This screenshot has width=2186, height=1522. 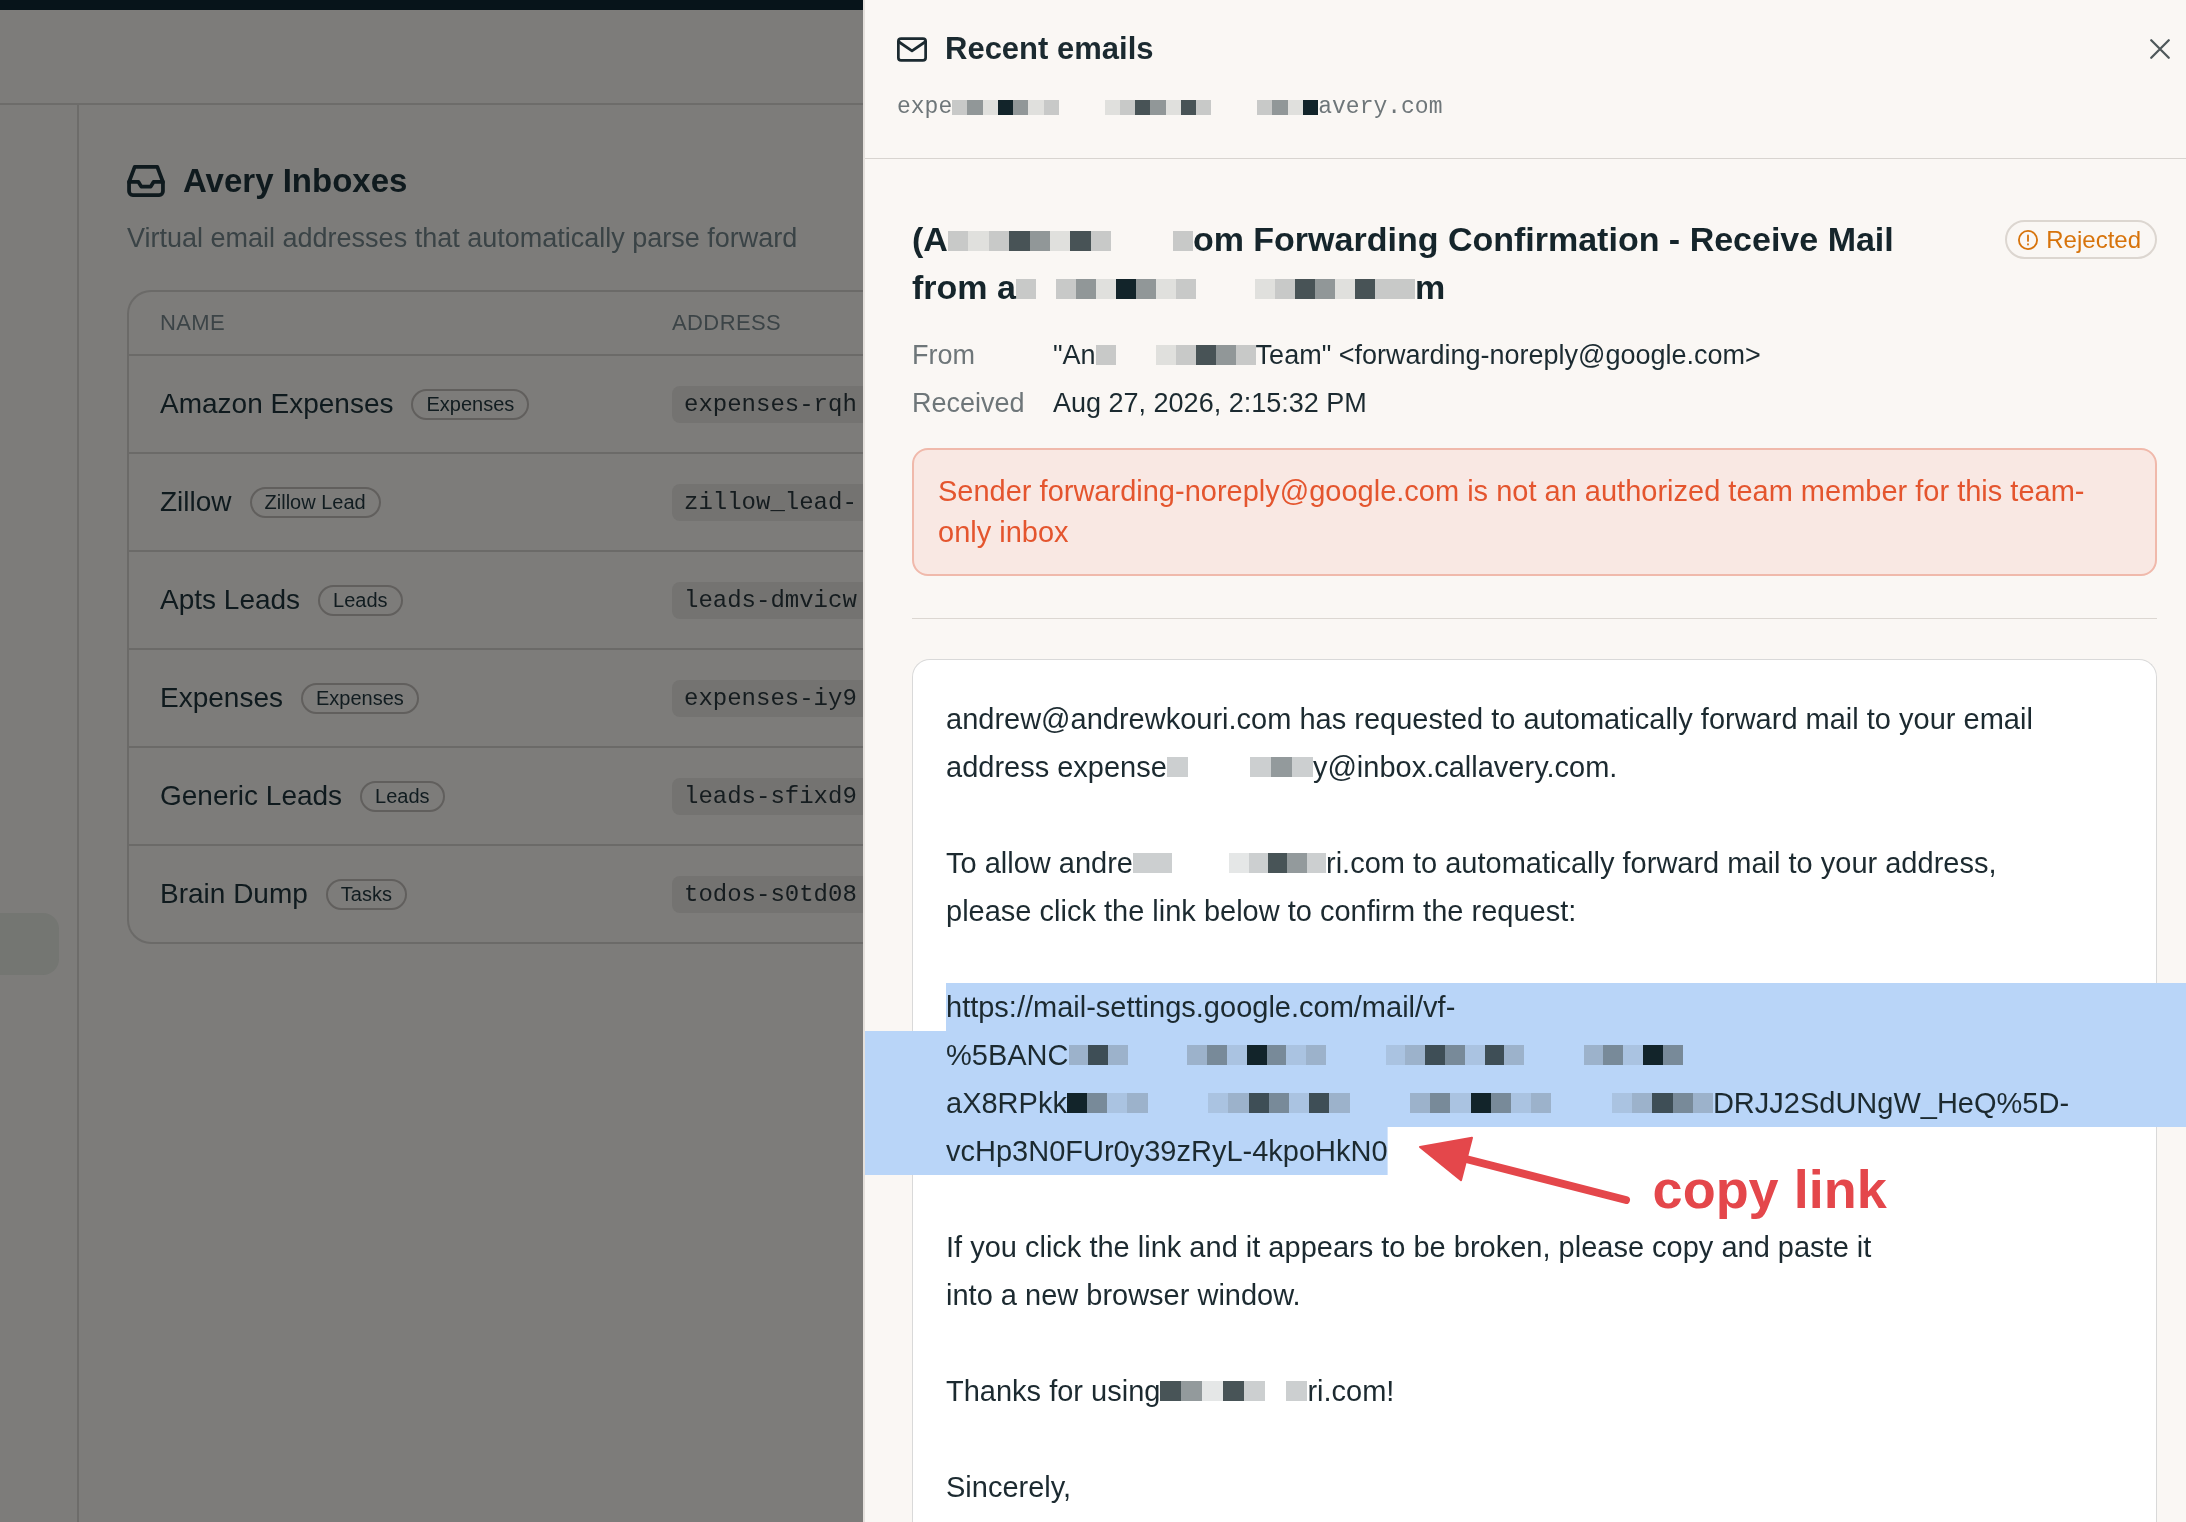 What do you see at coordinates (2093, 239) in the screenshot?
I see `status-text: Rejected` at bounding box center [2093, 239].